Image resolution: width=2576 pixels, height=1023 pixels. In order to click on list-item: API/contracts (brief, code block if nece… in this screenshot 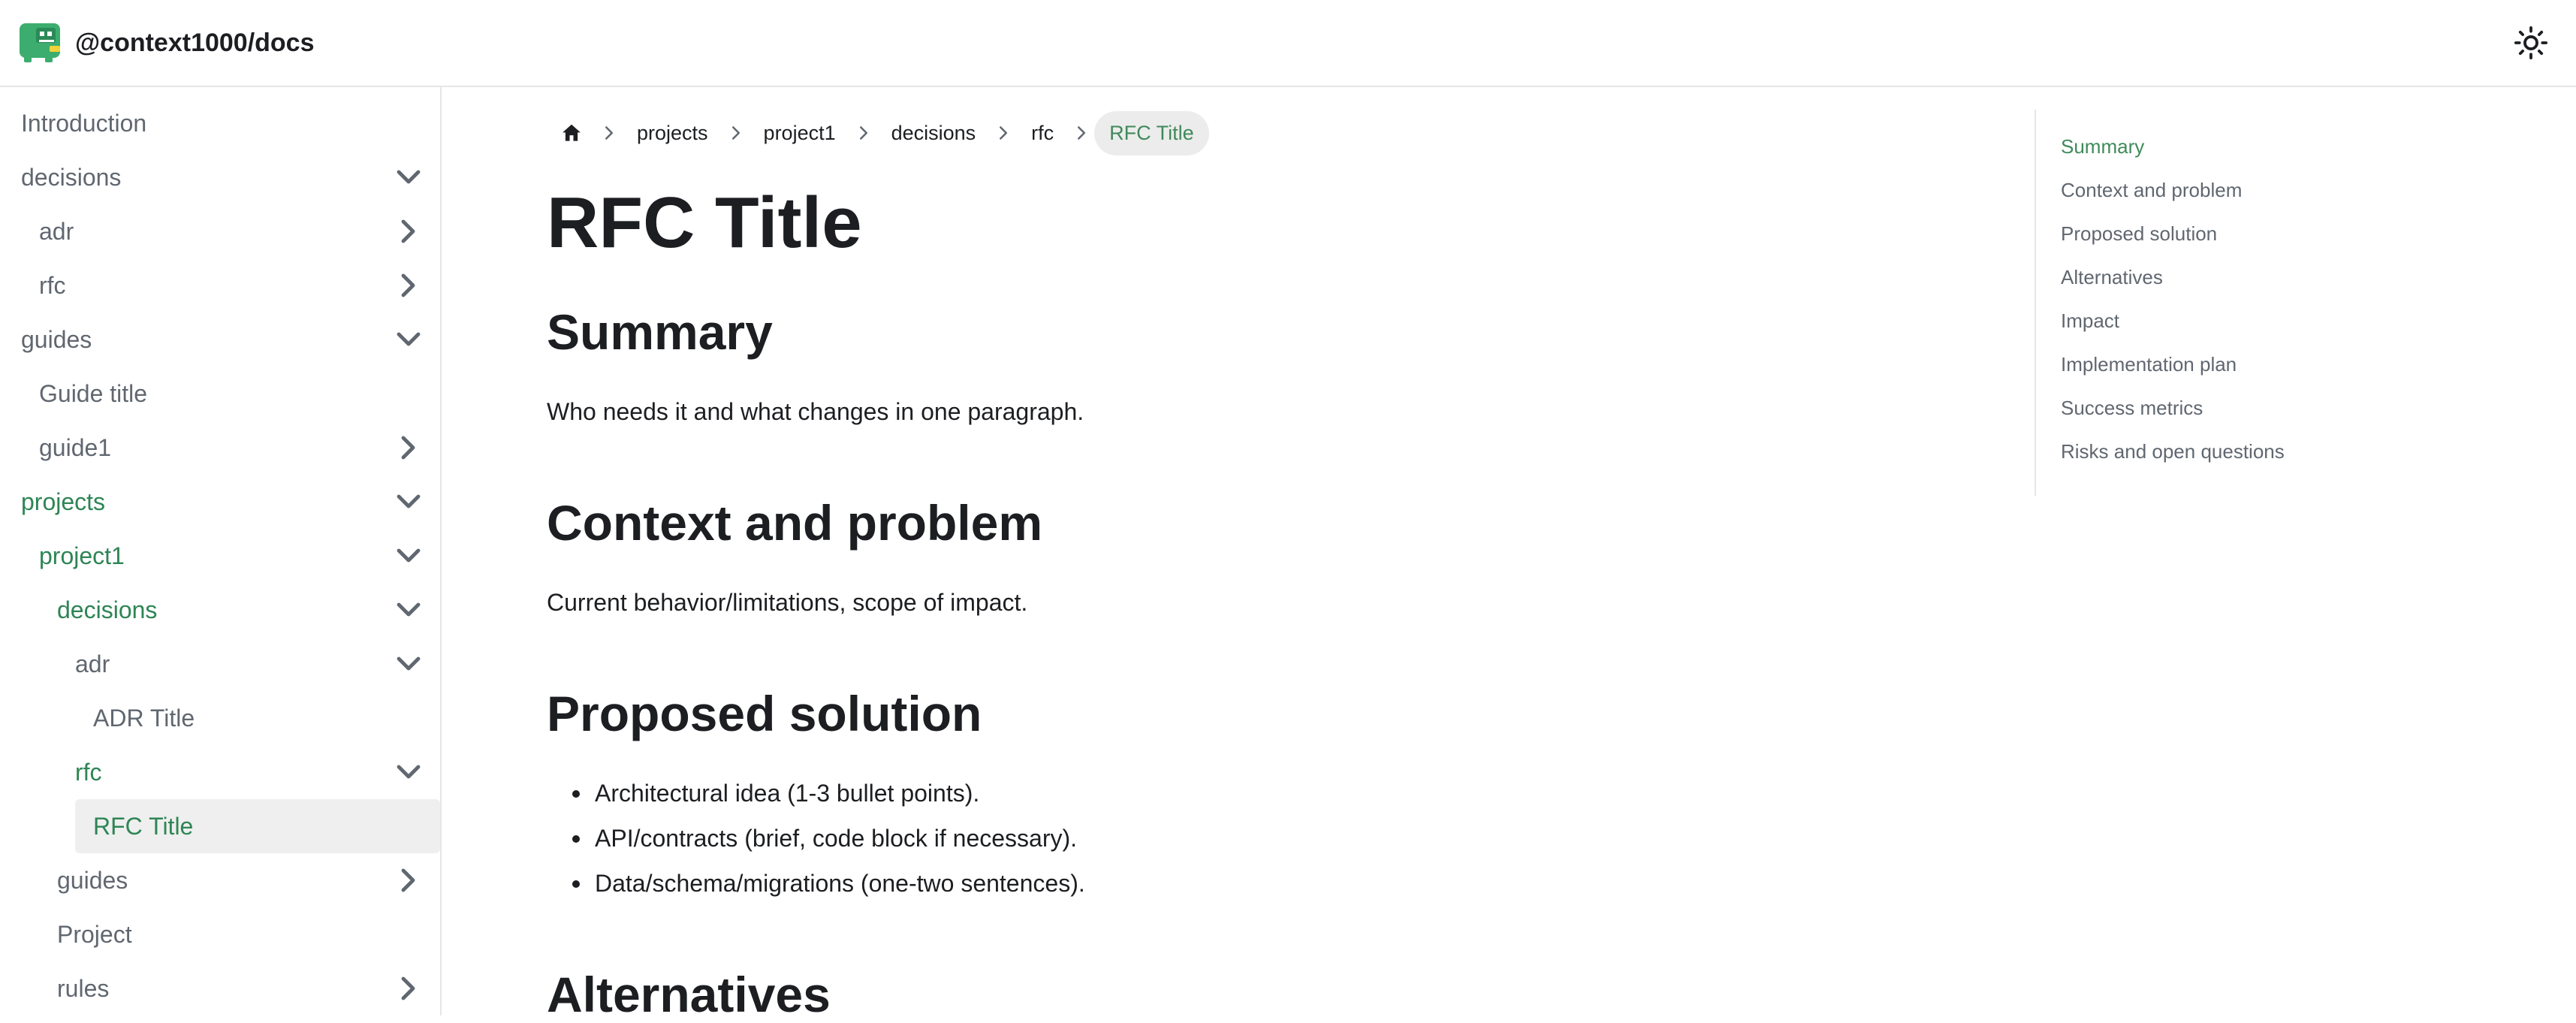, I will do `click(816, 838)`.